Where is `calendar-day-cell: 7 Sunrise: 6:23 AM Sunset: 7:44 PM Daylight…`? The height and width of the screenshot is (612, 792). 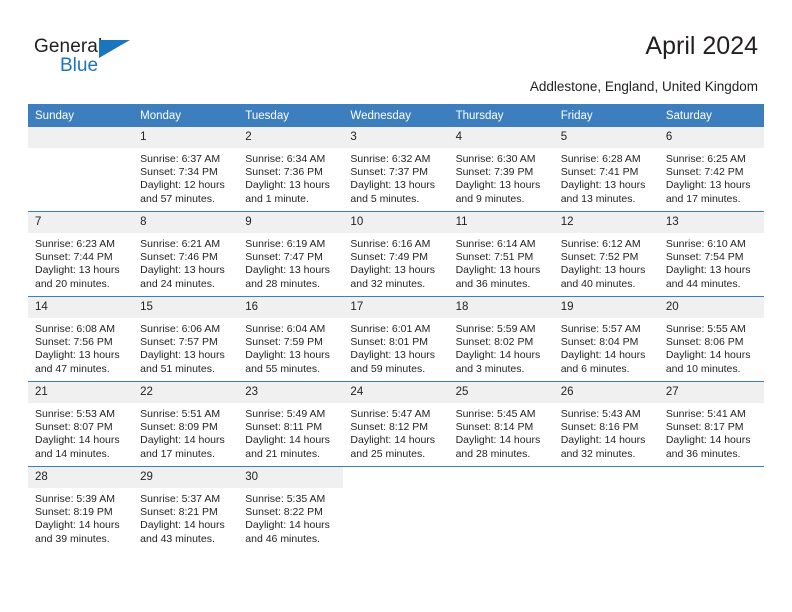
calendar-day-cell: 7 Sunrise: 6:23 AM Sunset: 7:44 PM Daylight… is located at coordinates (81, 254).